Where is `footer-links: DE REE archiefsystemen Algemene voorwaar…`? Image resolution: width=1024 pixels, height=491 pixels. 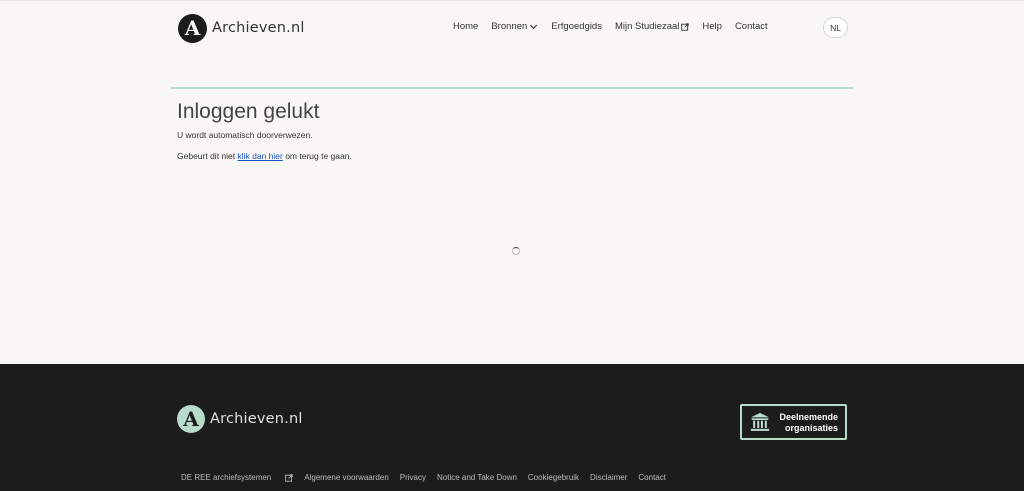
footer-links: DE REE archiefsystemen Algemene voorwaar… is located at coordinates (423, 477).